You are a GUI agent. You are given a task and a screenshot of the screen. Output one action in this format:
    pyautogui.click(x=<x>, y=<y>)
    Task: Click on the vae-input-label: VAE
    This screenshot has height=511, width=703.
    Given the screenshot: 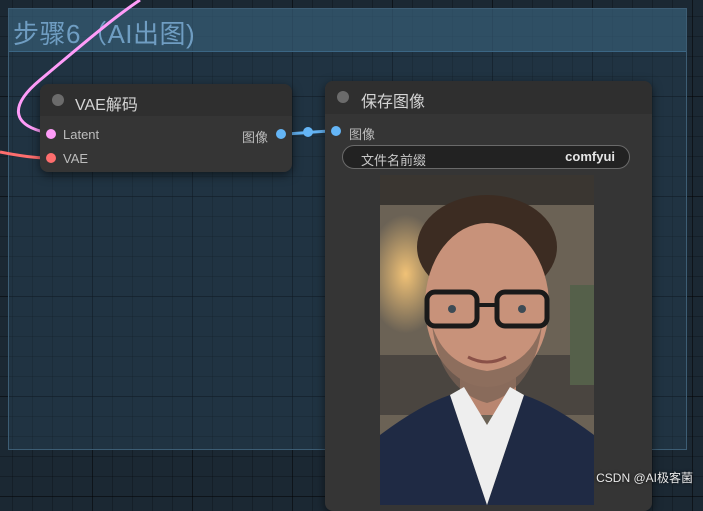 What is the action you would take?
    pyautogui.click(x=76, y=158)
    